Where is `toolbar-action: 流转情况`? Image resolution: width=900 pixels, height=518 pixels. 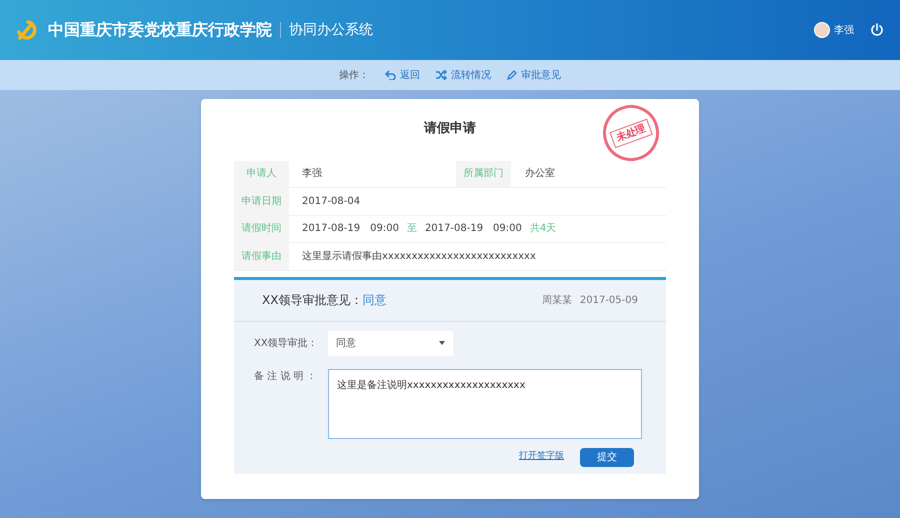
toolbar-action: 流转情况 is located at coordinates (463, 75).